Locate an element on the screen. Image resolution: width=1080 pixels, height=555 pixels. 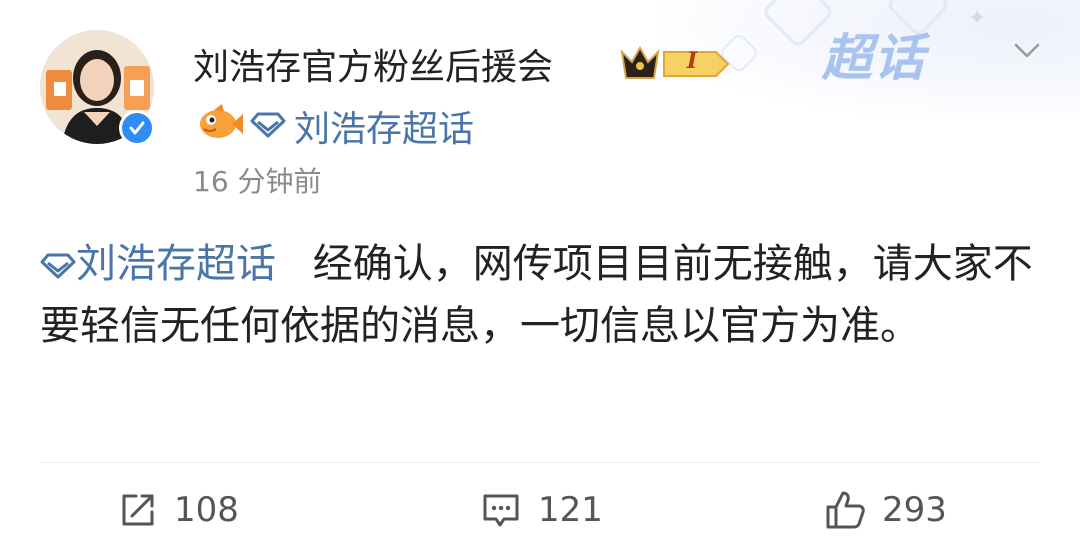
verified-icon is located at coordinates (137, 128).